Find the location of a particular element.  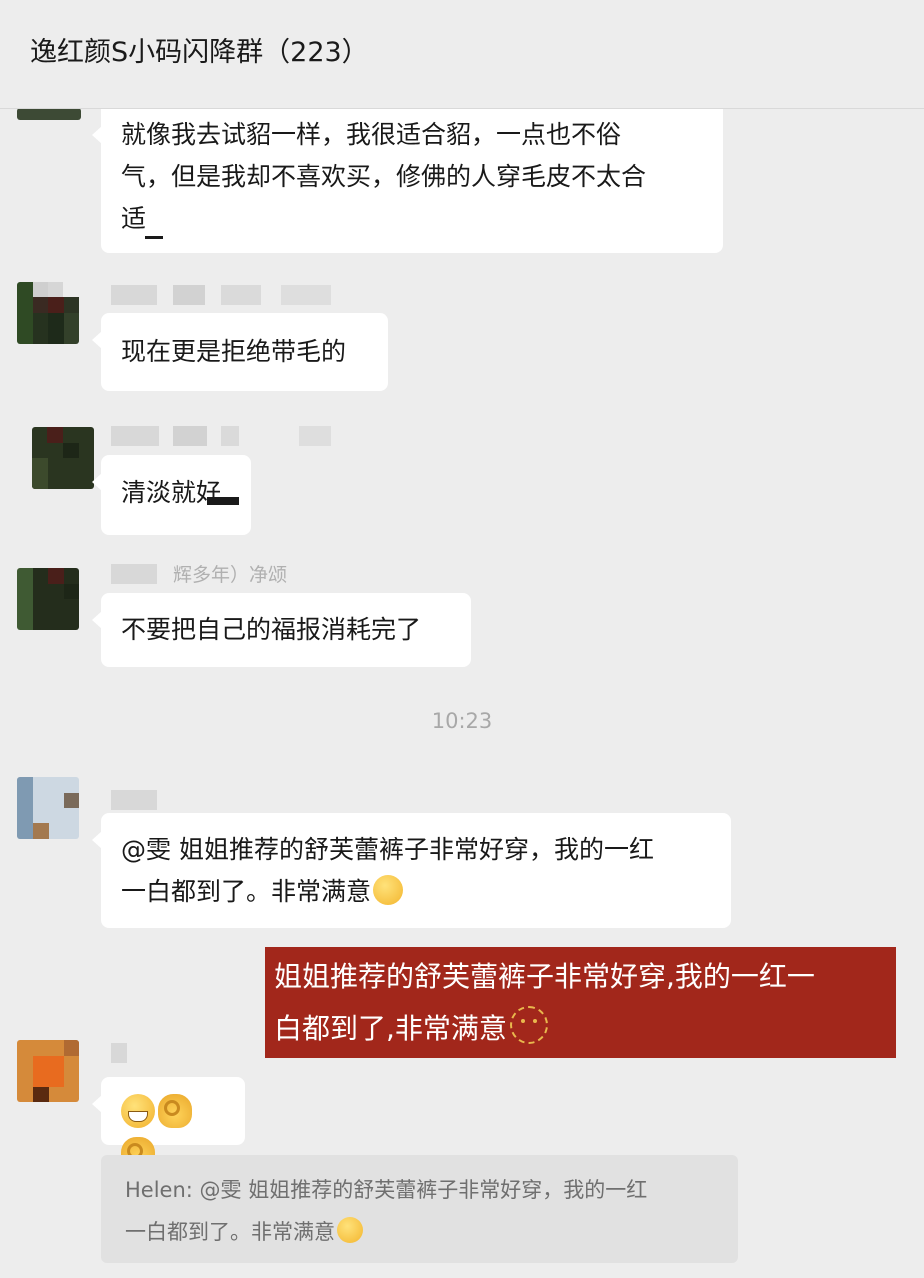

message-bubble: 清淡就好 is located at coordinates (171, 495).